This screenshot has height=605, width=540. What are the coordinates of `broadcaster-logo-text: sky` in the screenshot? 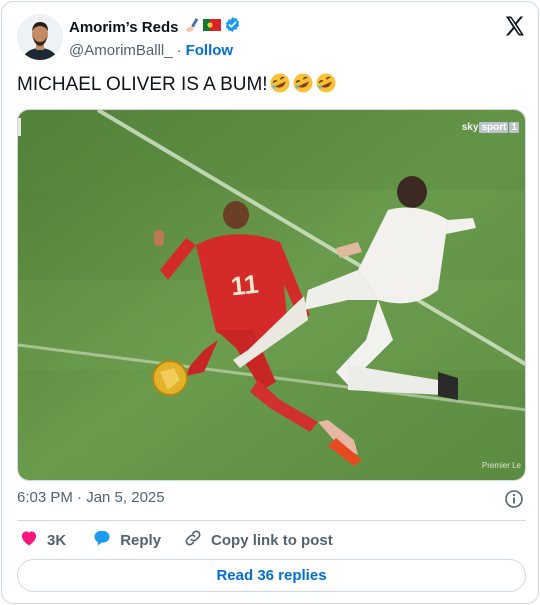 It's located at (470, 127).